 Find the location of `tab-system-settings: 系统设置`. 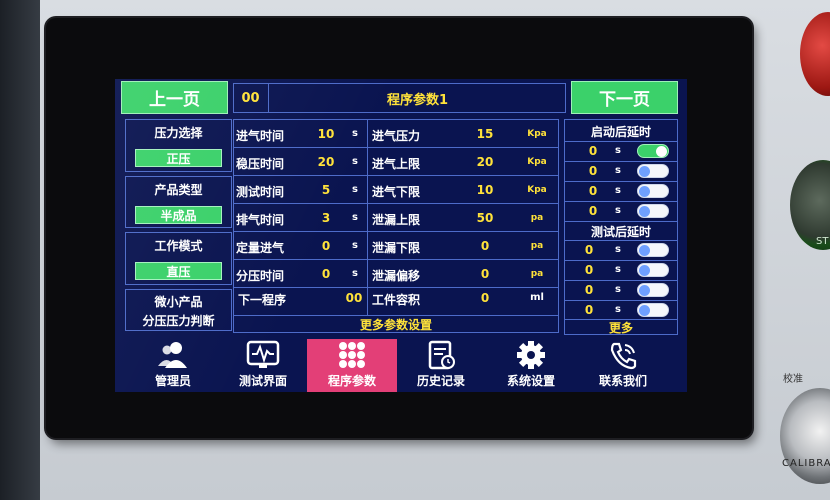

tab-system-settings: 系统设置 is located at coordinates (531, 365).